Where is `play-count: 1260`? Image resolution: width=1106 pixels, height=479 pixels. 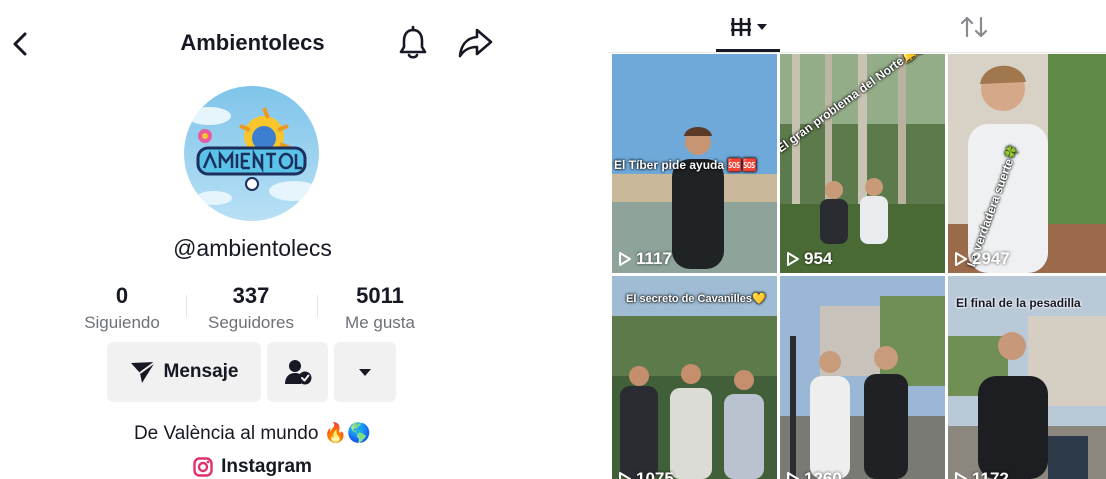 play-count: 1260 is located at coordinates (814, 474).